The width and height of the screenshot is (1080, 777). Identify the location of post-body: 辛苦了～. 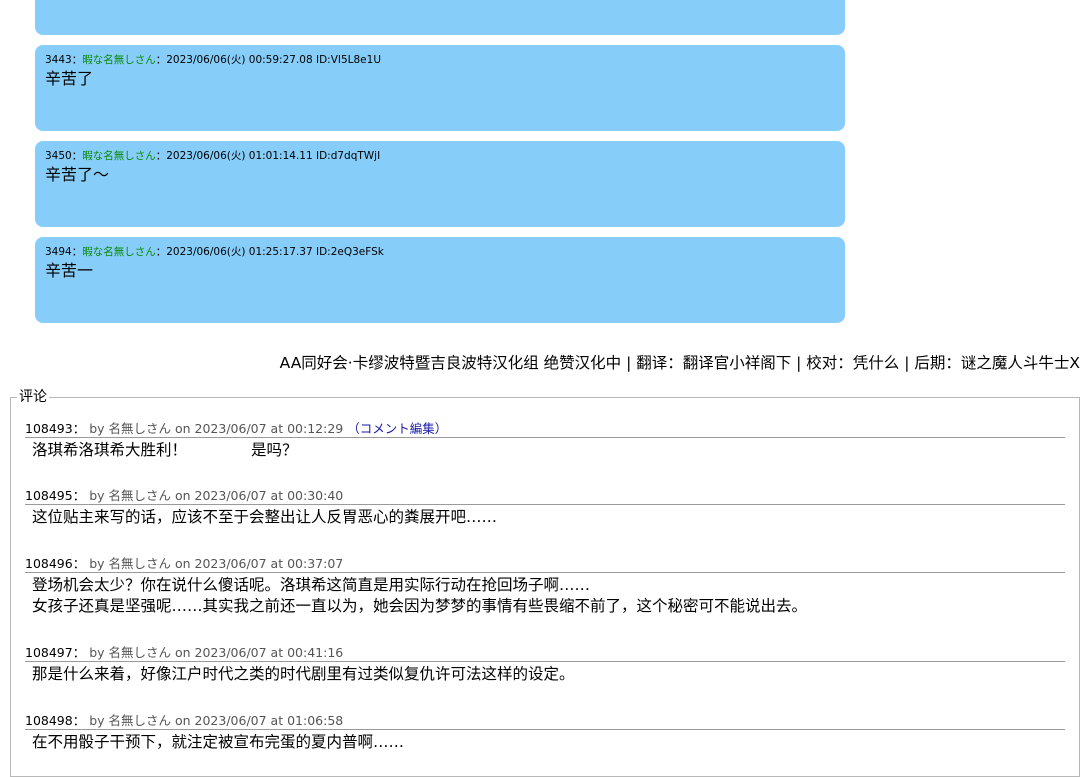
(77, 174).